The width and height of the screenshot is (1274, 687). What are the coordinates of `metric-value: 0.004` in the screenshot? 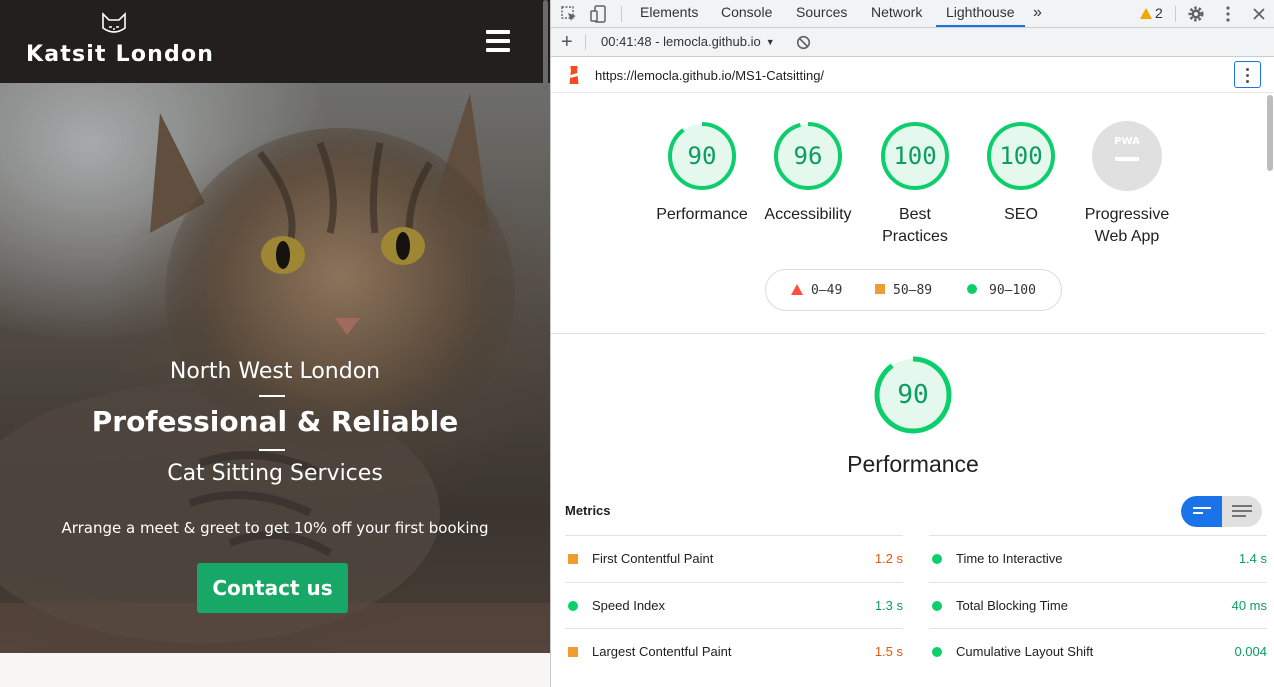 It's located at (1250, 651).